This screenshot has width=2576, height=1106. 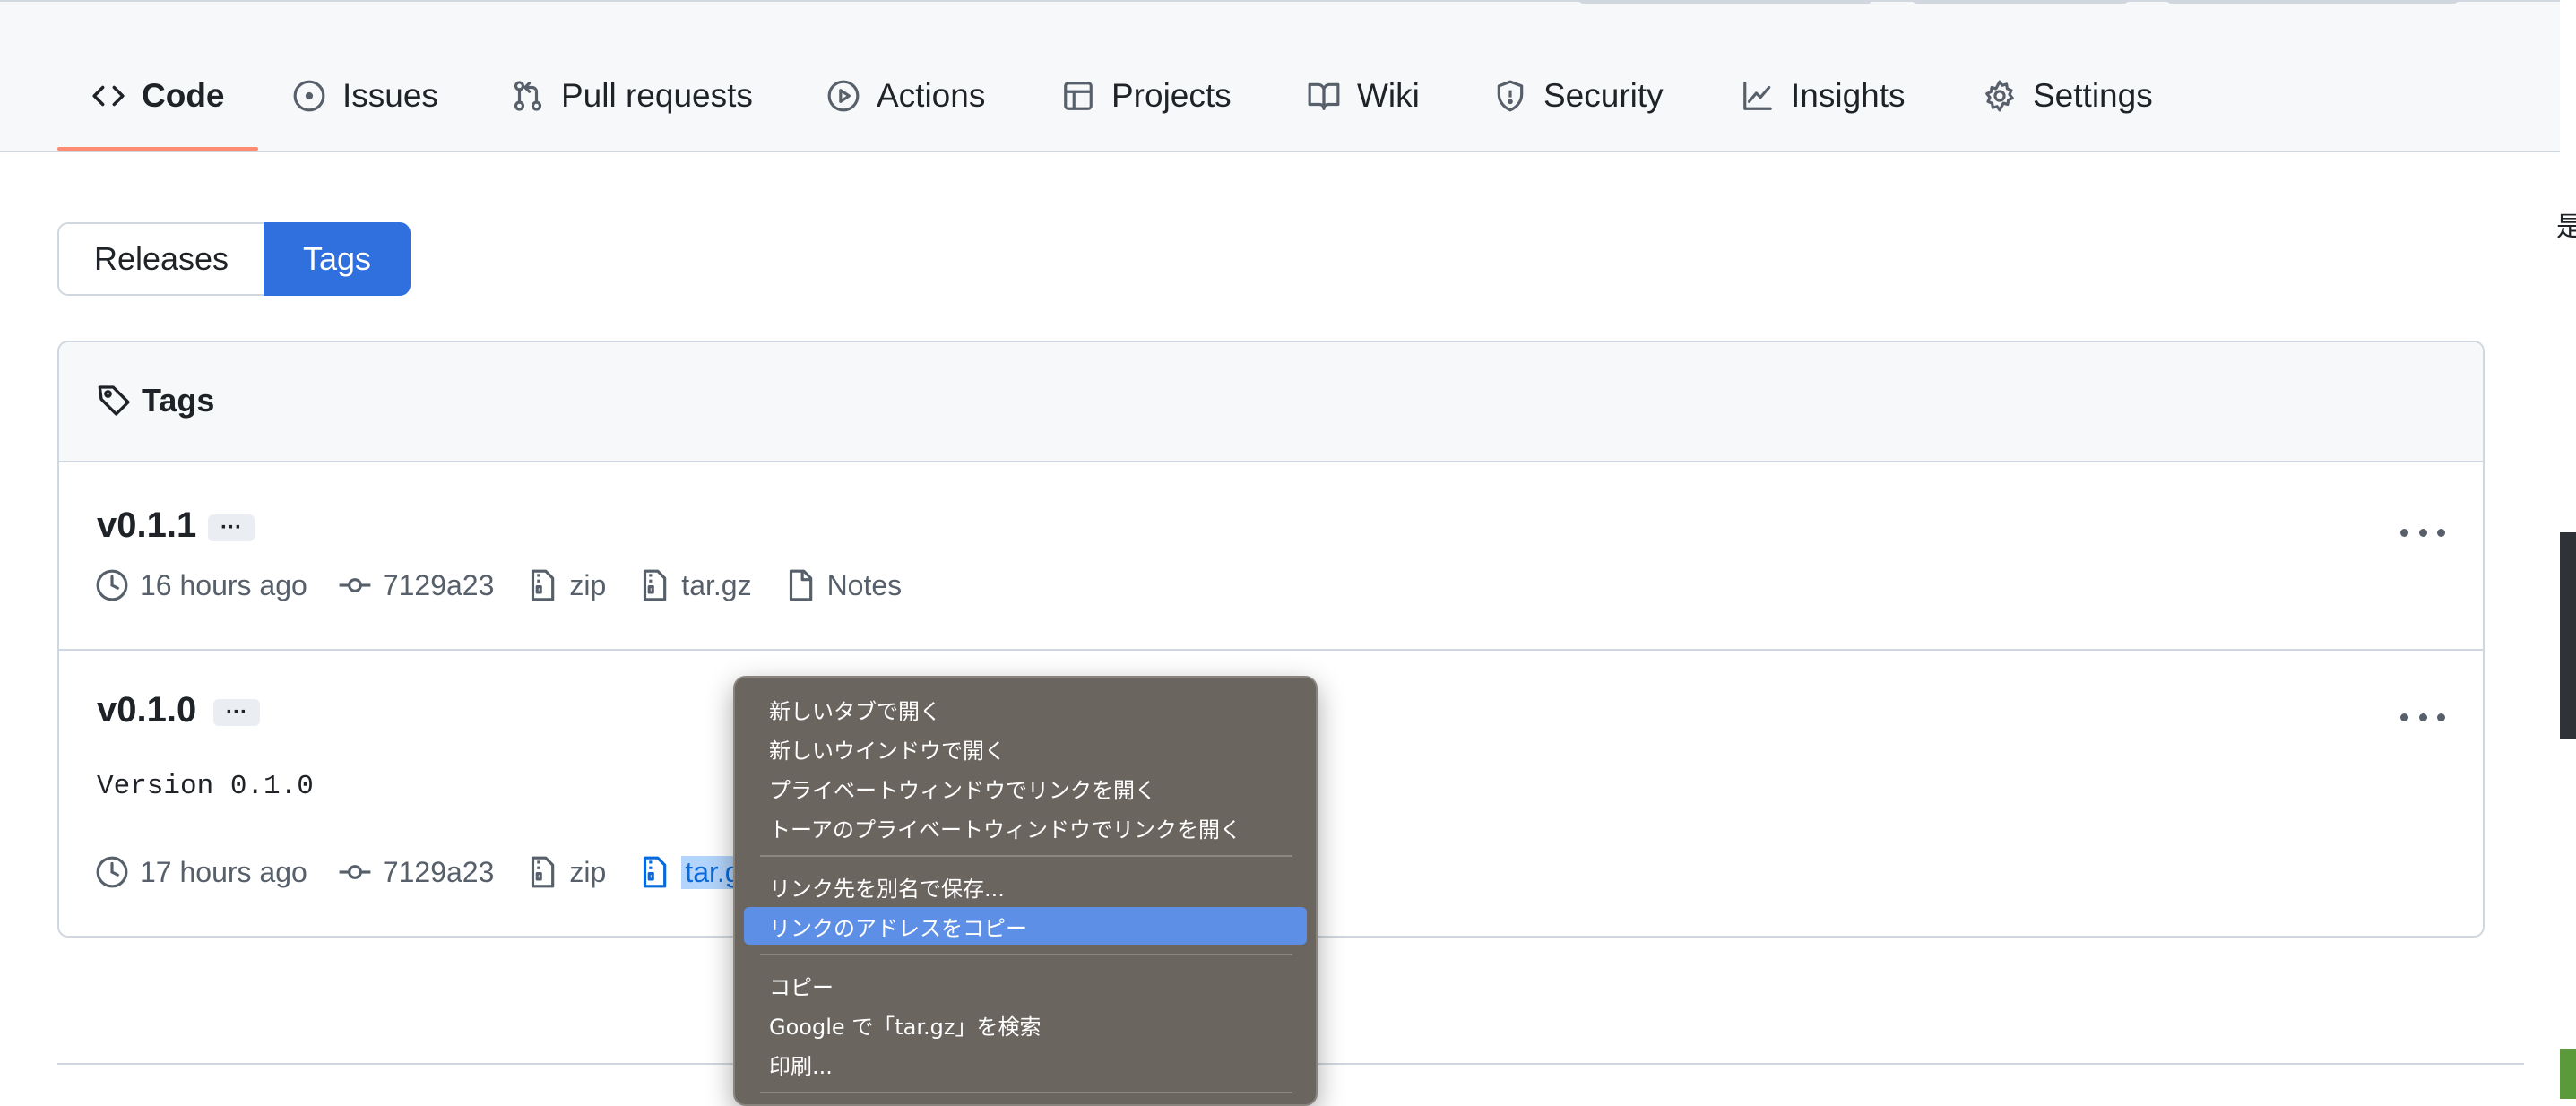 I want to click on tab-projects: Projects, so click(x=1146, y=96).